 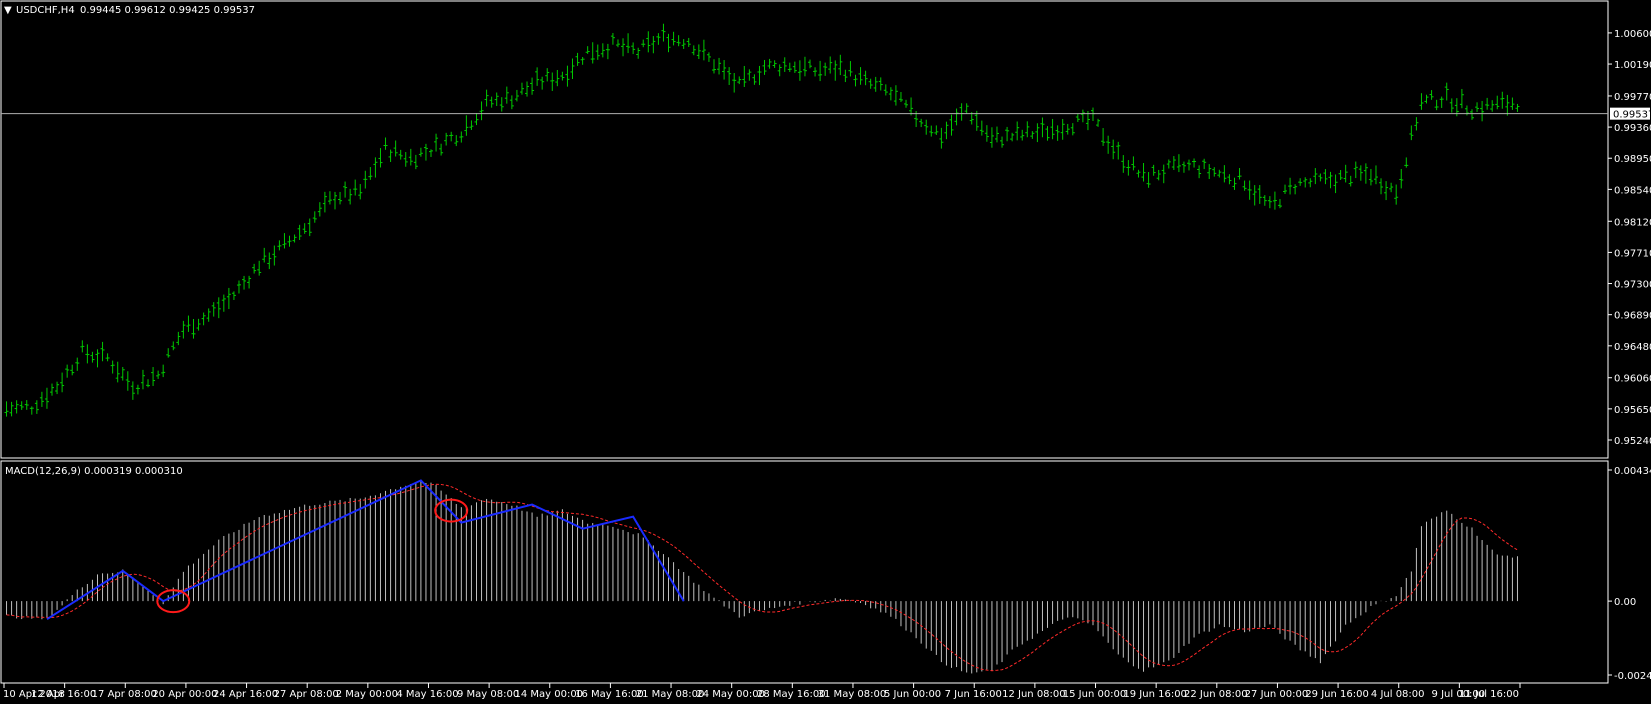 I want to click on current-price-box-text: 0.99537, so click(x=1632, y=115).